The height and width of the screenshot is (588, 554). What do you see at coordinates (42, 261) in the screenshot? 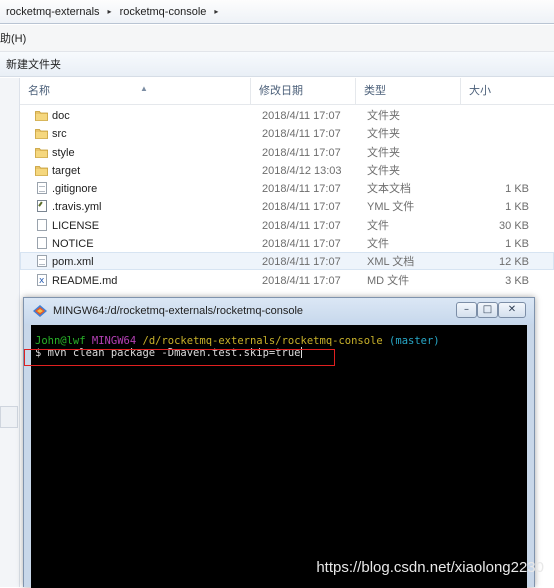
I see `xml-file-icon` at bounding box center [42, 261].